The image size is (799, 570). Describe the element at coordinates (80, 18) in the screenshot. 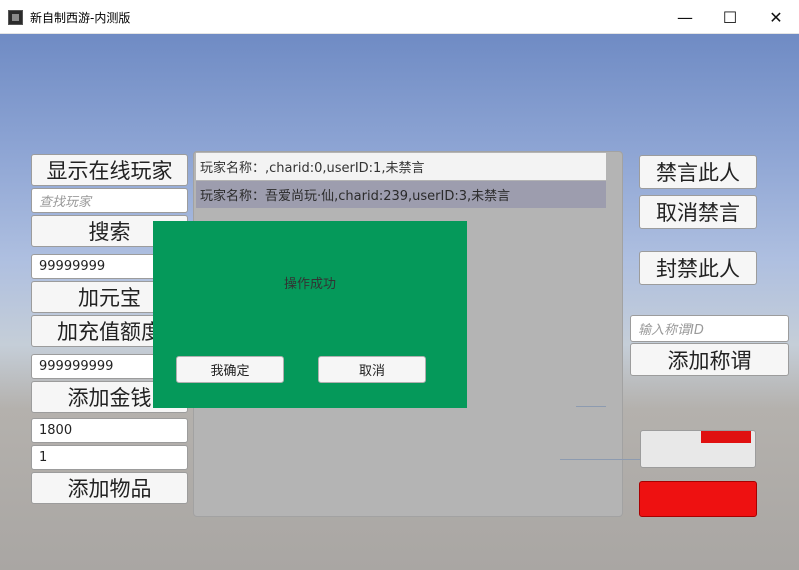

I see `window-title: 新自制西游-内测版` at that location.